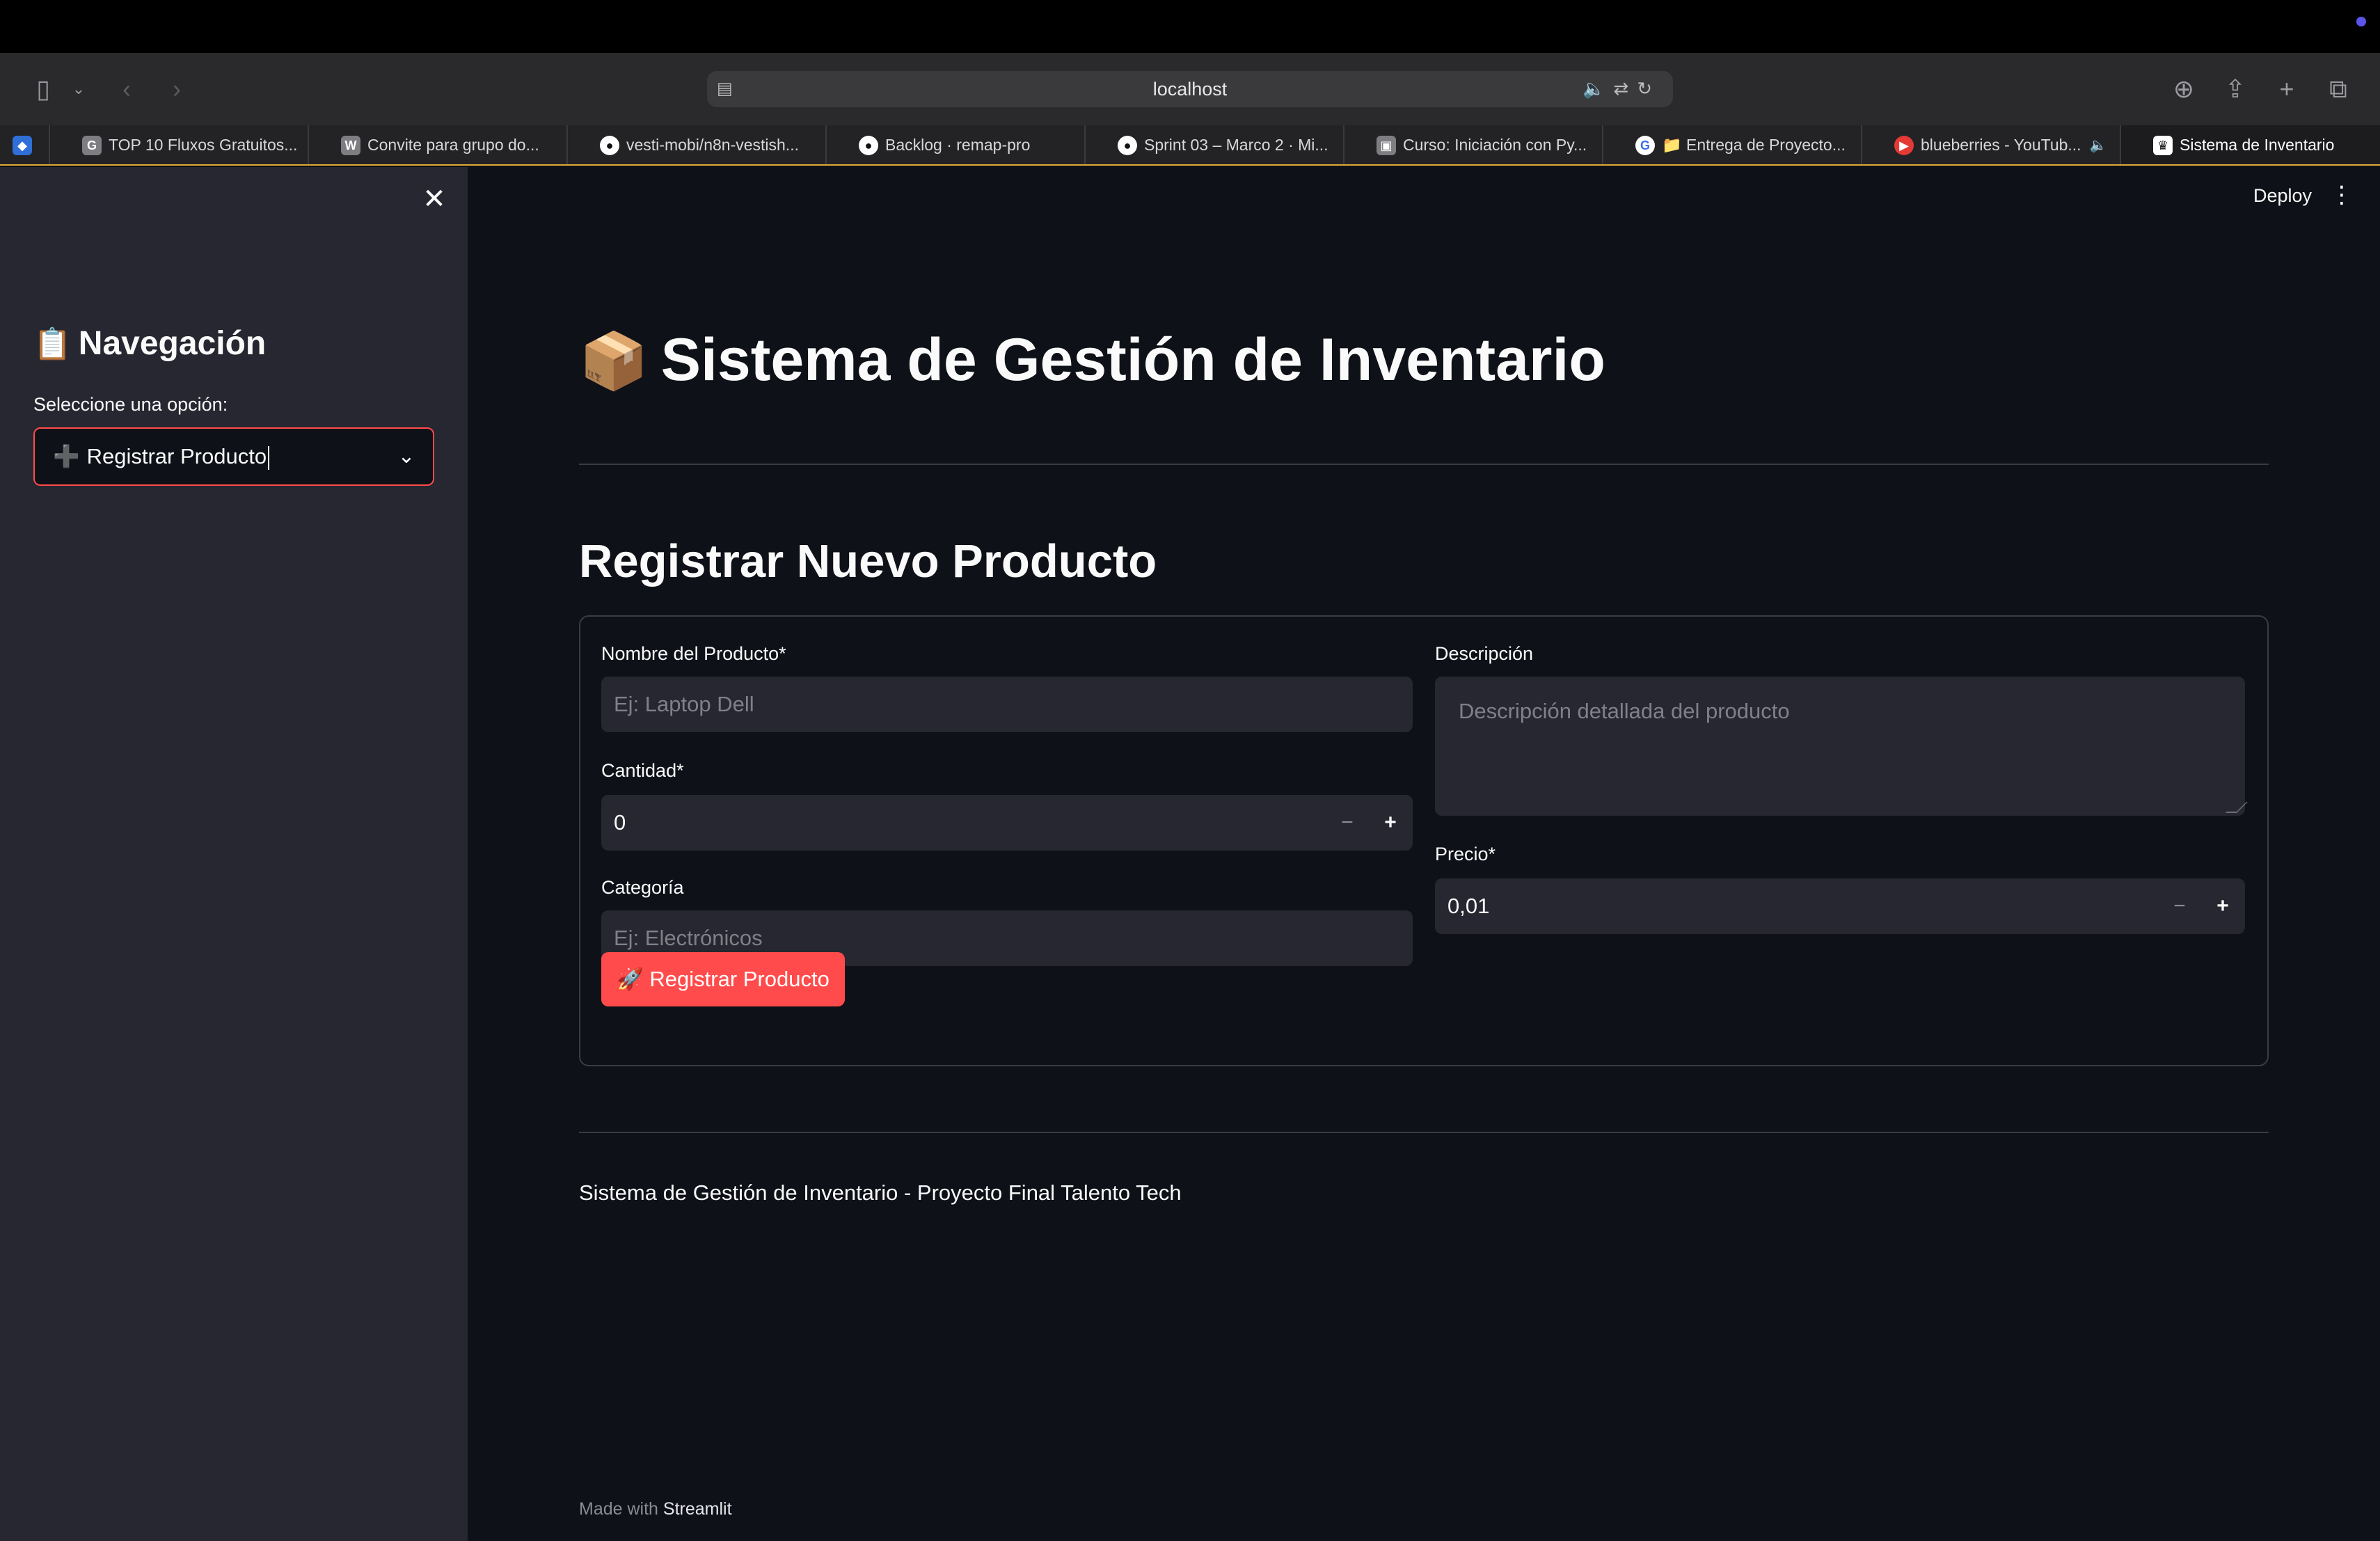 The height and width of the screenshot is (1541, 2380). What do you see at coordinates (1625, 88) in the screenshot?
I see `translate-icon: ⇄` at bounding box center [1625, 88].